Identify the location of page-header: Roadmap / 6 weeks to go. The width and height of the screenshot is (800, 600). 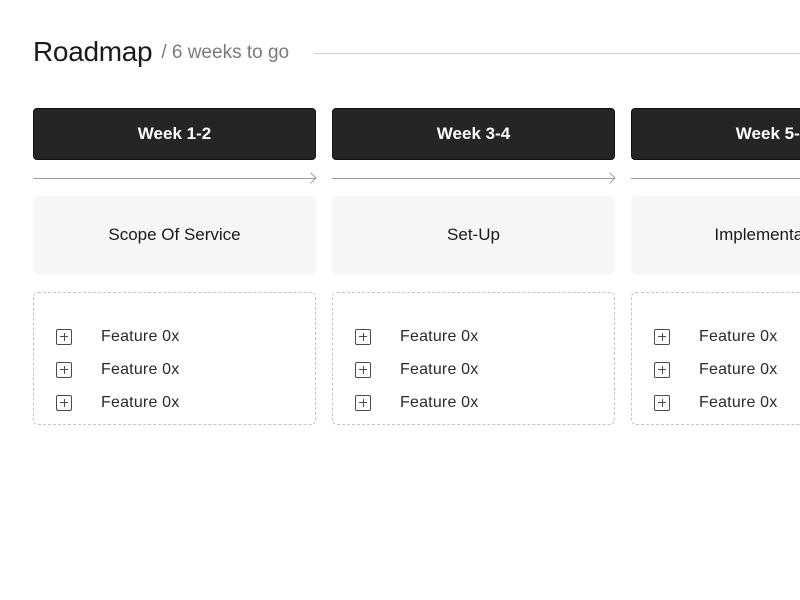
(416, 52).